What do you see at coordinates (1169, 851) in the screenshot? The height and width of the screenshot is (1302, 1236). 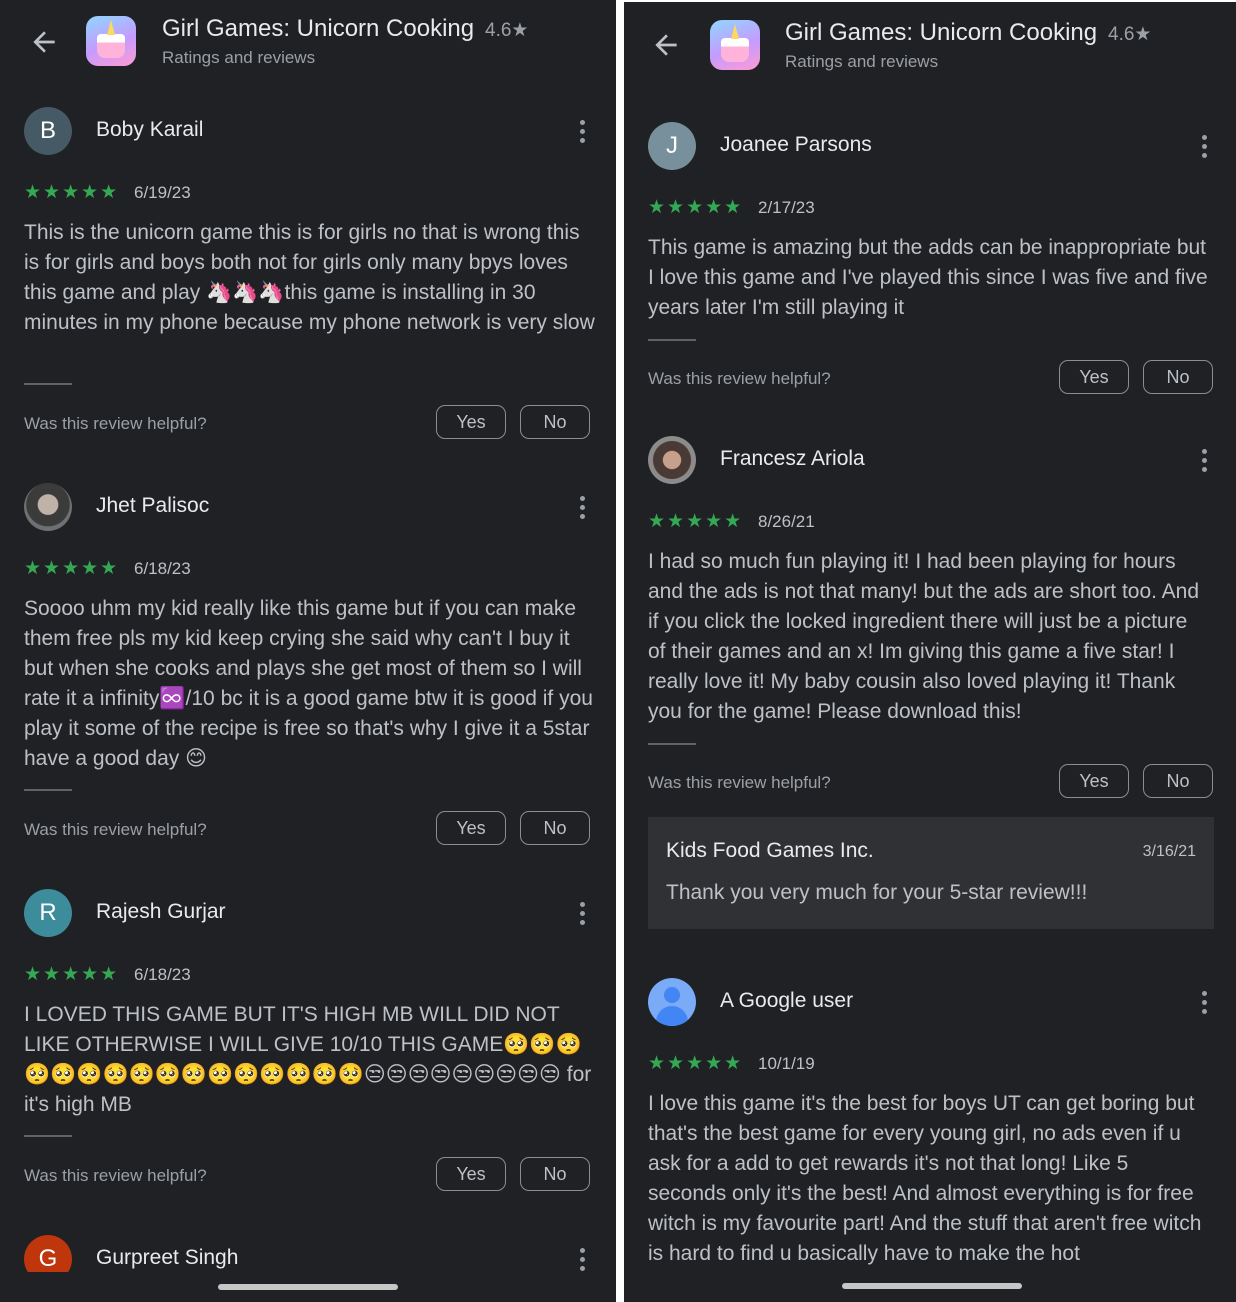 I see `reply-date: 3/16/21` at bounding box center [1169, 851].